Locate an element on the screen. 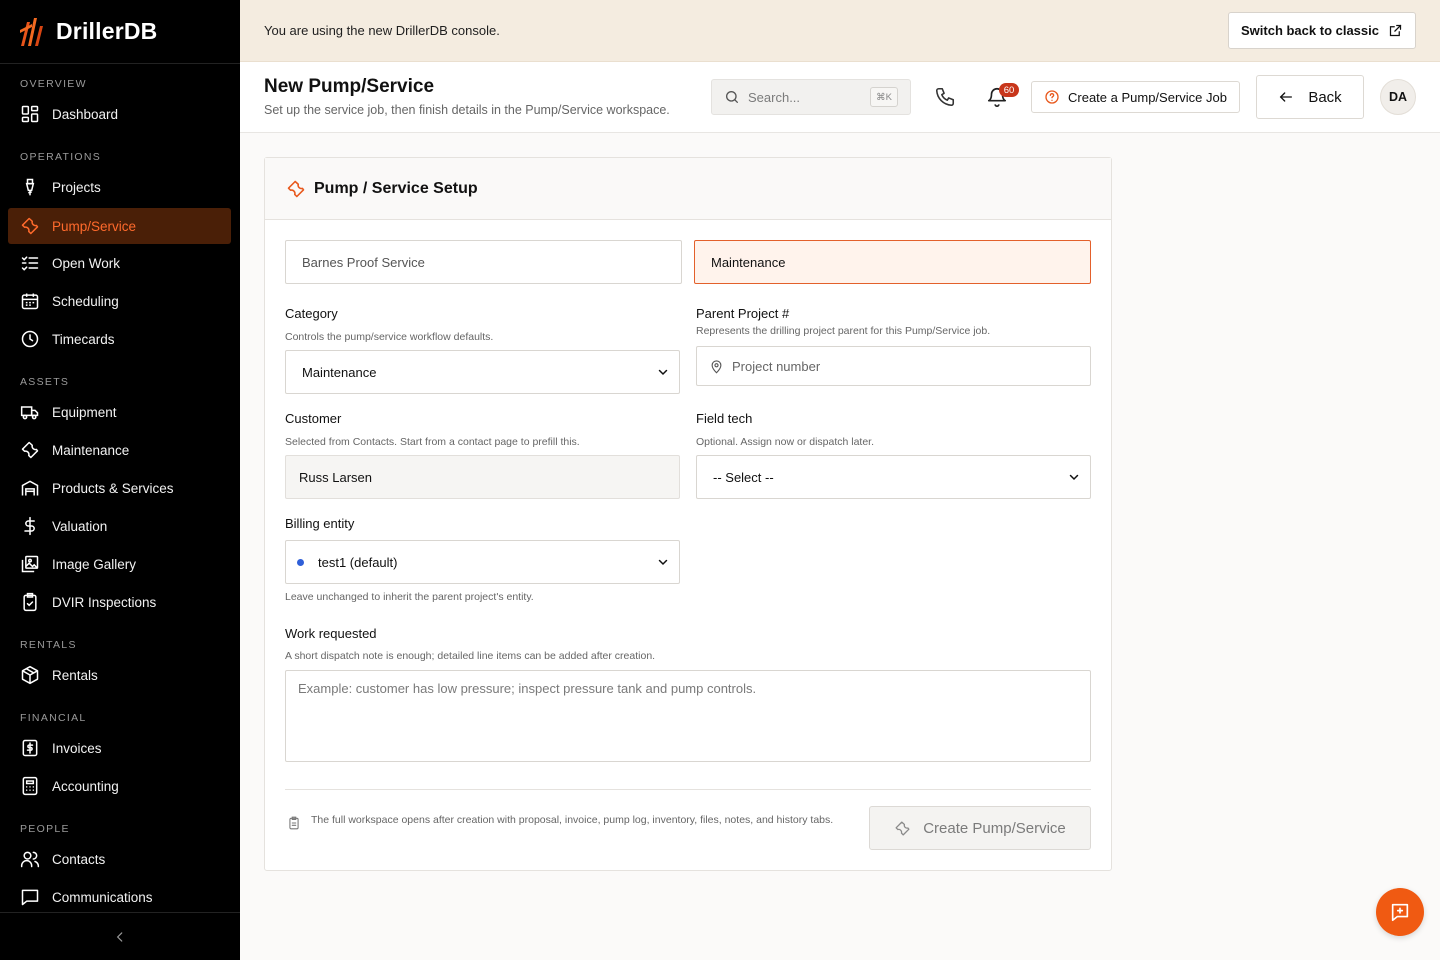 The width and height of the screenshot is (1440, 960). feedback-fab-button is located at coordinates (1400, 912).